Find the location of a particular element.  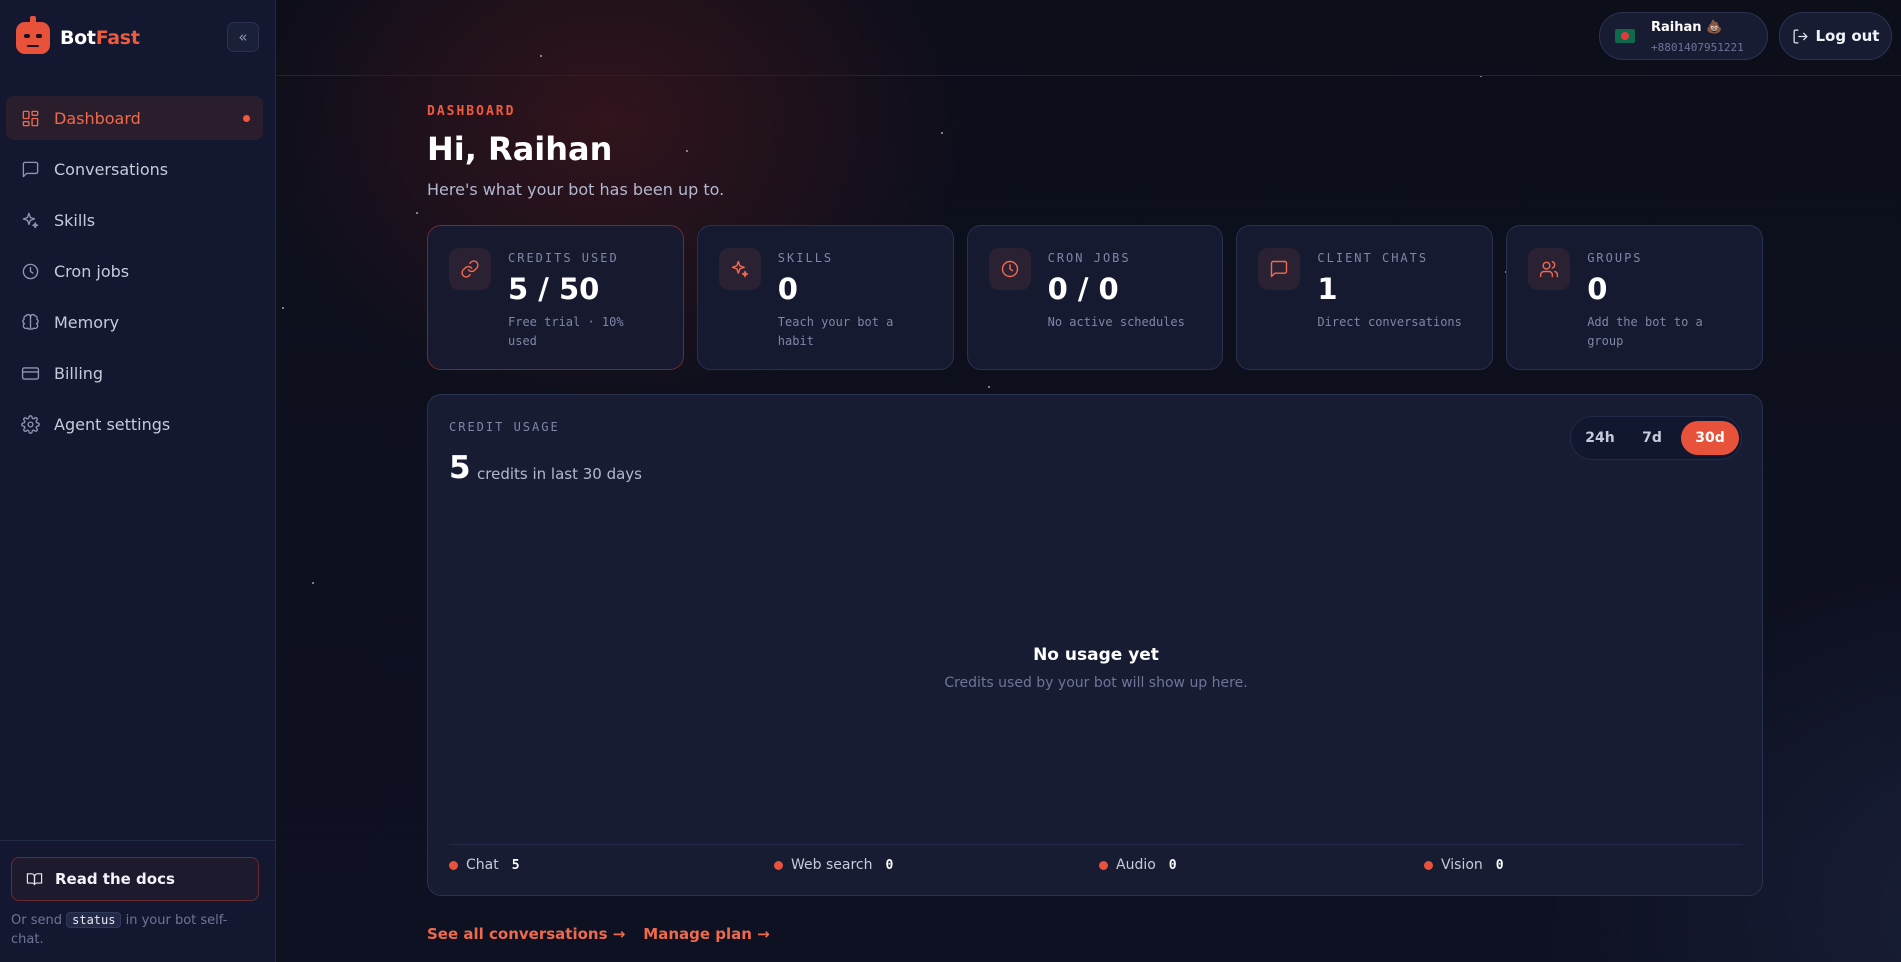

stat-desc: Free trial · 10% used is located at coordinates (566, 331).